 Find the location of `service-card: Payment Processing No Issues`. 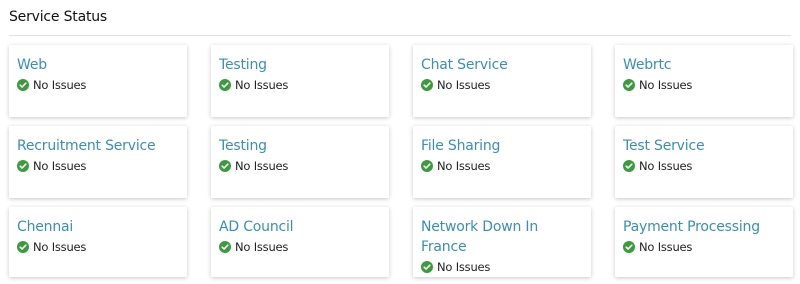

service-card: Payment Processing No Issues is located at coordinates (704, 242).